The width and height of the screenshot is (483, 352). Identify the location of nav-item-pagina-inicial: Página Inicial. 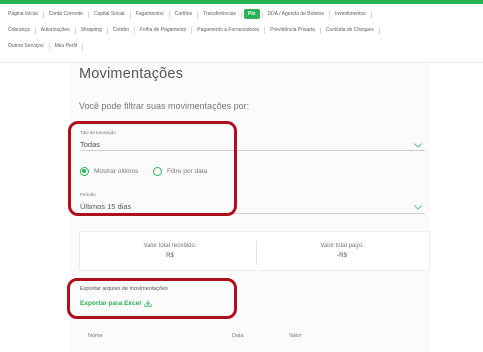
(23, 14).